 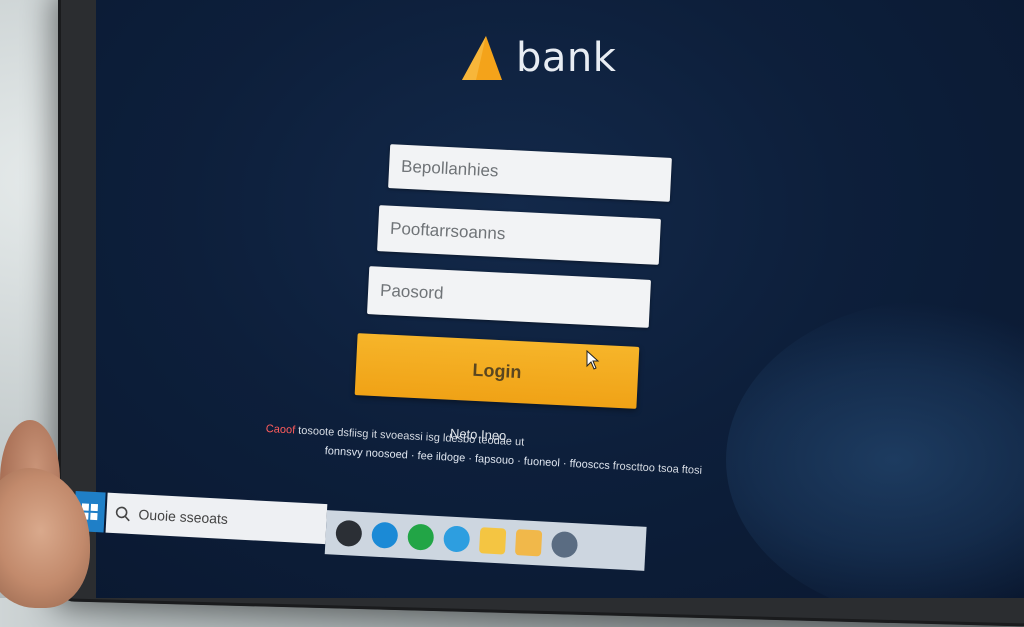 What do you see at coordinates (482, 58) in the screenshot?
I see `bank-logo-icon` at bounding box center [482, 58].